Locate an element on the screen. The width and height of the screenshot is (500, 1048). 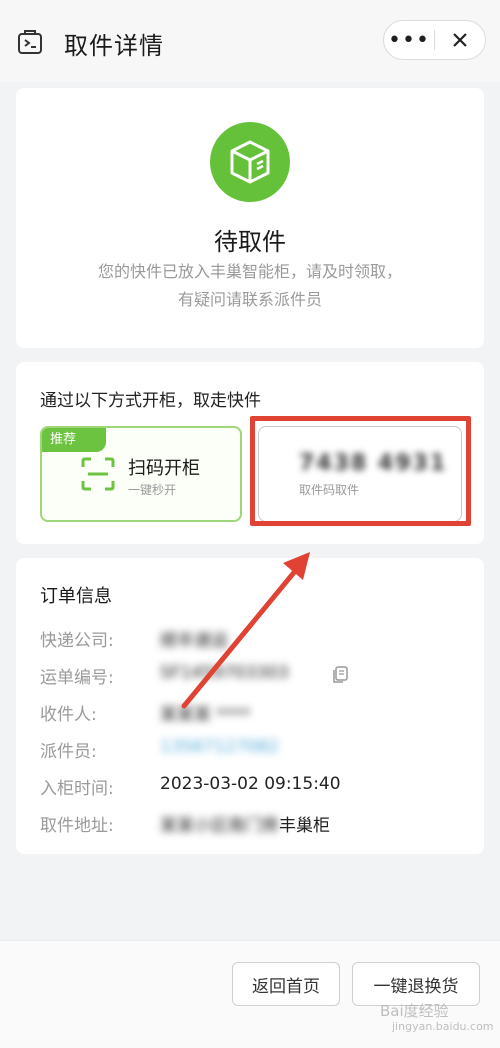
recipient-value: 某某某 **** is located at coordinates (205, 715).